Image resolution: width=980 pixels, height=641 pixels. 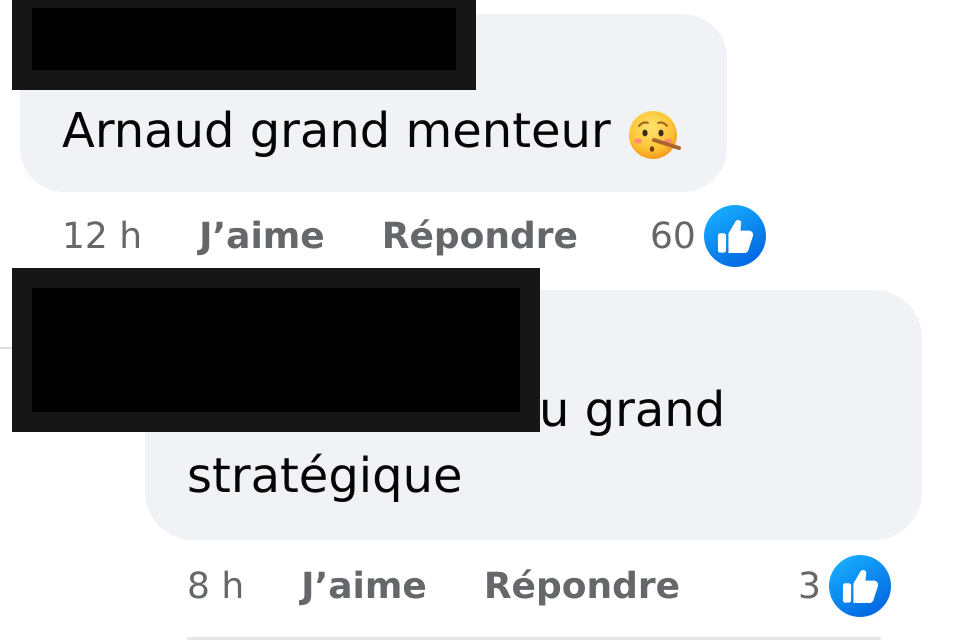 I want to click on comment-time: 12 h, so click(x=102, y=236).